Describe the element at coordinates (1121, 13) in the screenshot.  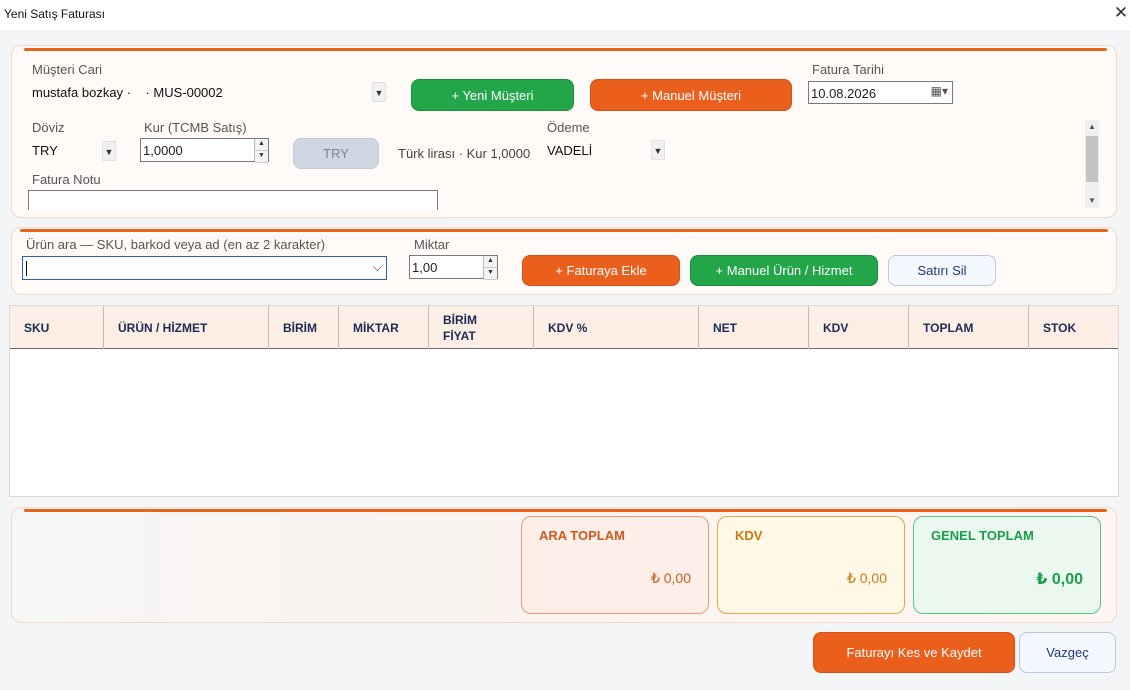
I see `close-icon: ✕` at that location.